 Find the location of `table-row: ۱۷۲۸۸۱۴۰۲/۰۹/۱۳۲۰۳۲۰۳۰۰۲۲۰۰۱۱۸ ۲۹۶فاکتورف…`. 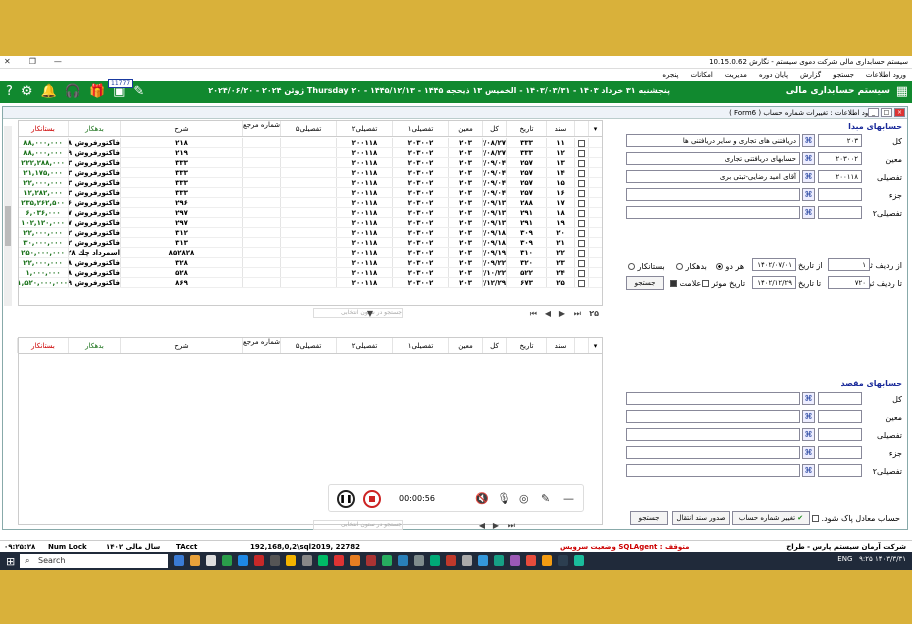

table-row: ۱۷۲۸۸۱۴۰۲/۰۹/۱۳۲۰۳۲۰۳۰۰۲۲۰۰۱۱۸ ۲۹۶فاکتورف… is located at coordinates (310, 203).